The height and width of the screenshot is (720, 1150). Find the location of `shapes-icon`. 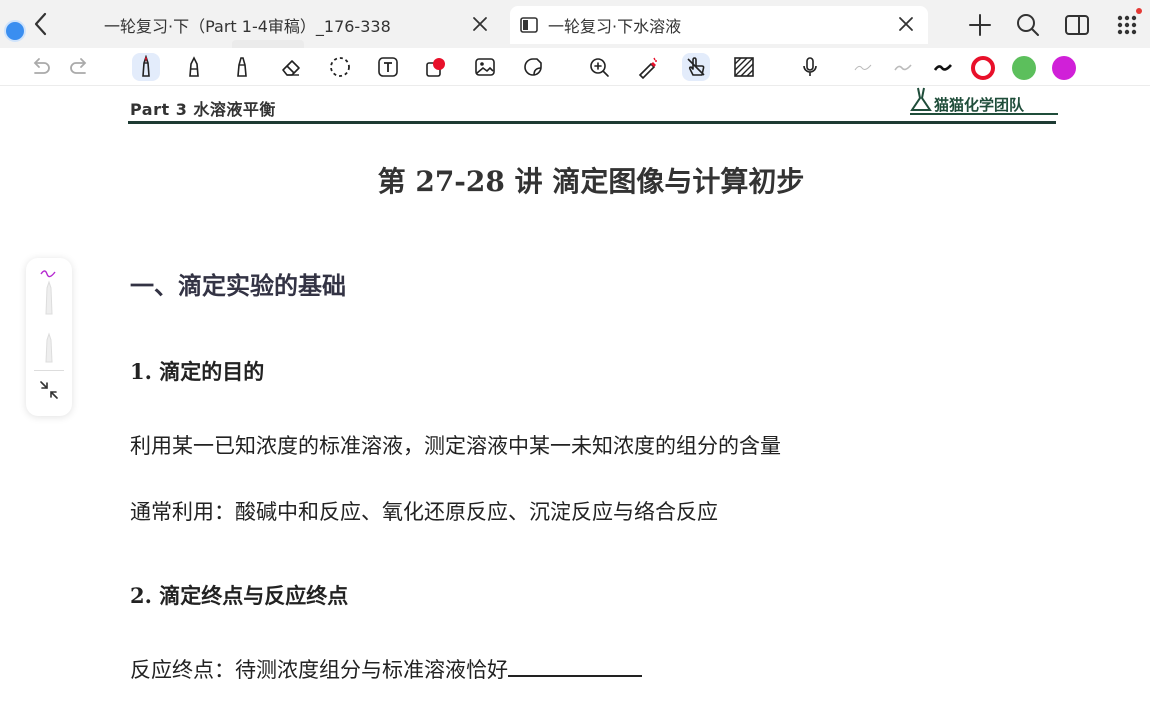

shapes-icon is located at coordinates (436, 67).